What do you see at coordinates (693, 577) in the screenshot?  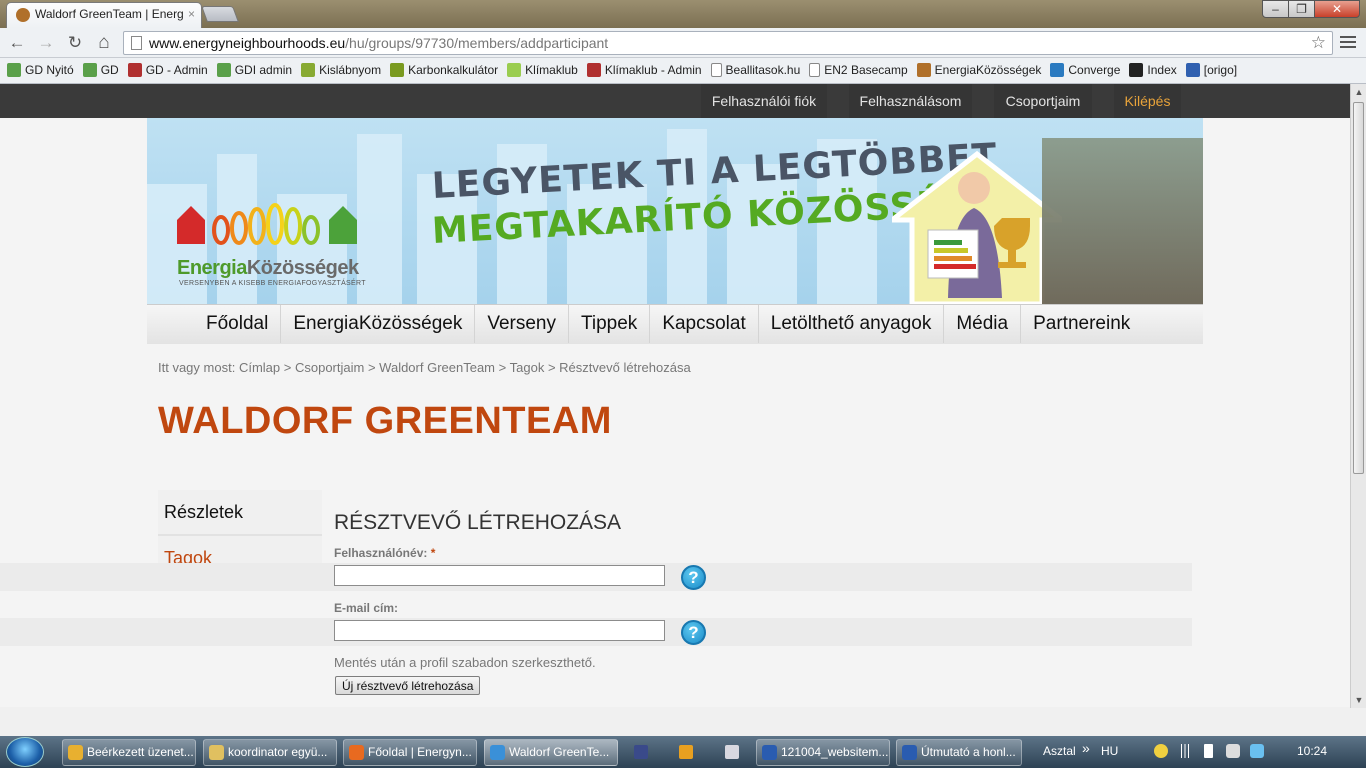 I see `username-help-icon: ?` at bounding box center [693, 577].